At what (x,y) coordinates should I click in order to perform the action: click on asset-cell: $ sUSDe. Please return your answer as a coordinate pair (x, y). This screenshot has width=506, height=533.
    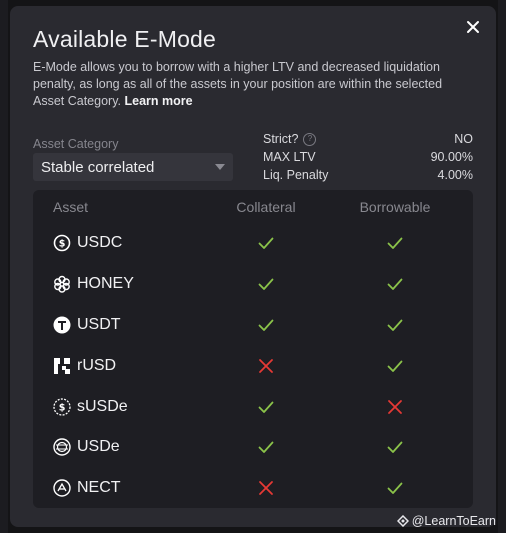
    Looking at the image, I should click on (108, 407).